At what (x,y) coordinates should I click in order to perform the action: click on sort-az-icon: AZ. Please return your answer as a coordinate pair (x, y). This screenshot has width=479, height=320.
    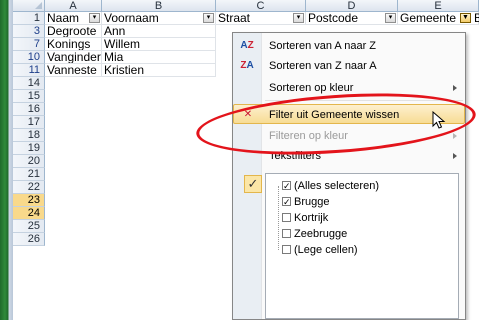
    Looking at the image, I should click on (247, 45).